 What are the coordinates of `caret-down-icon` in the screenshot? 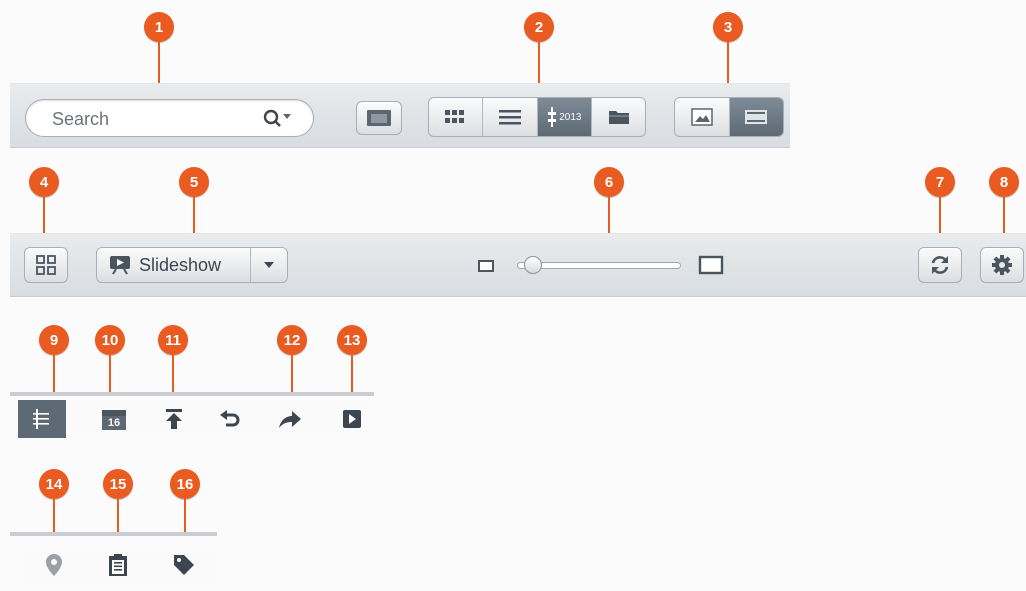 It's located at (269, 265).